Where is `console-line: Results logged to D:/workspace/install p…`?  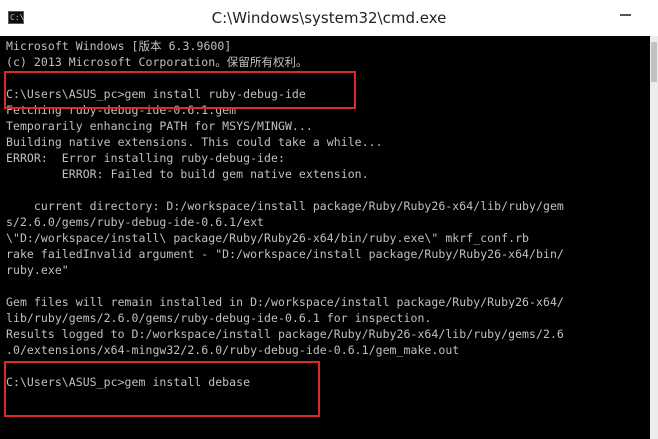 console-line: Results logged to D:/workspace/install p… is located at coordinates (285, 334).